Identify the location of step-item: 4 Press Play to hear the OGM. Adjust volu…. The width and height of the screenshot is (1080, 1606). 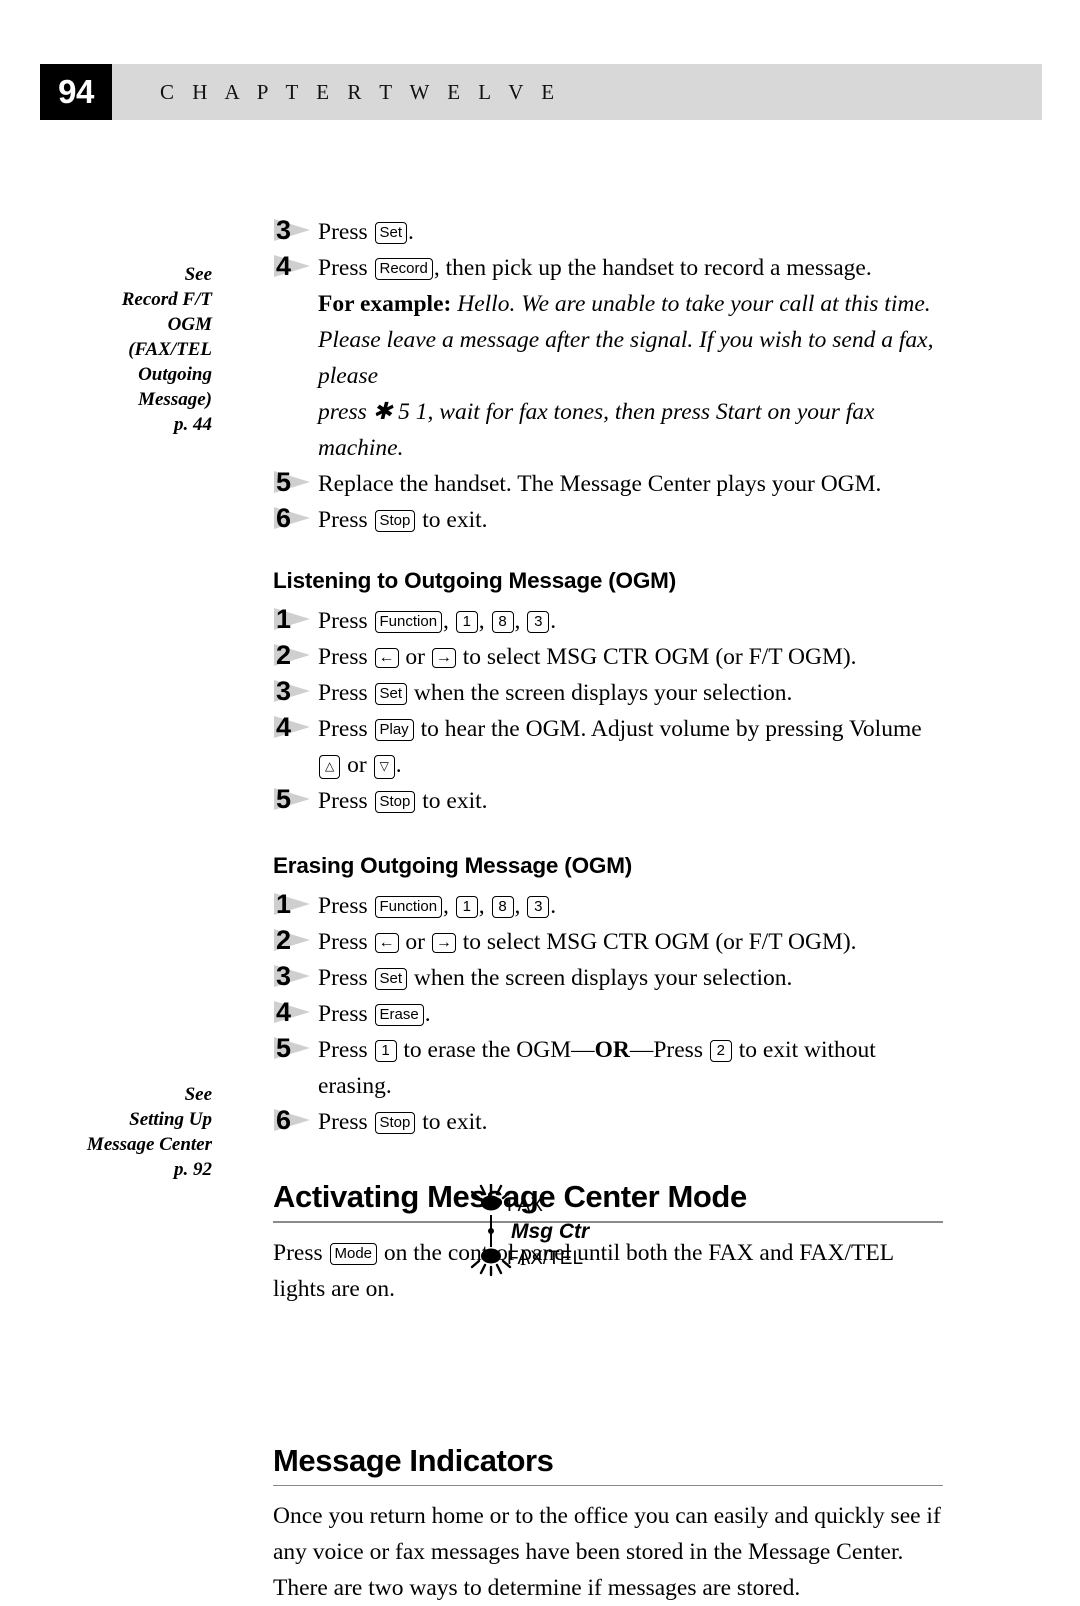
(608, 747).